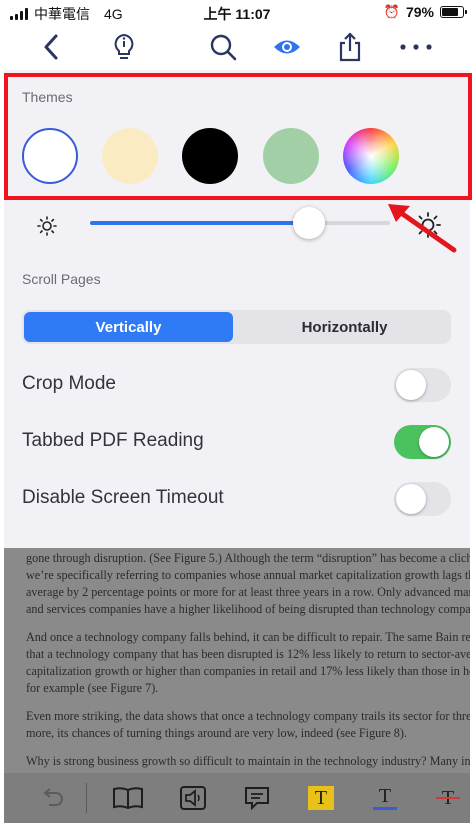 The height and width of the screenshot is (823, 474). Describe the element at coordinates (291, 156) in the screenshot. I see `theme-green-swatch` at that location.